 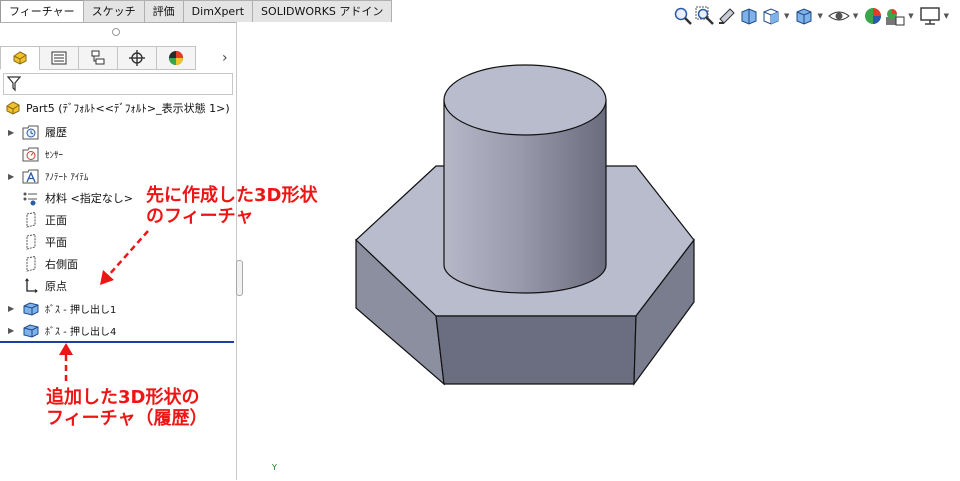 What do you see at coordinates (525, 179) in the screenshot?
I see `cylinder-body` at bounding box center [525, 179].